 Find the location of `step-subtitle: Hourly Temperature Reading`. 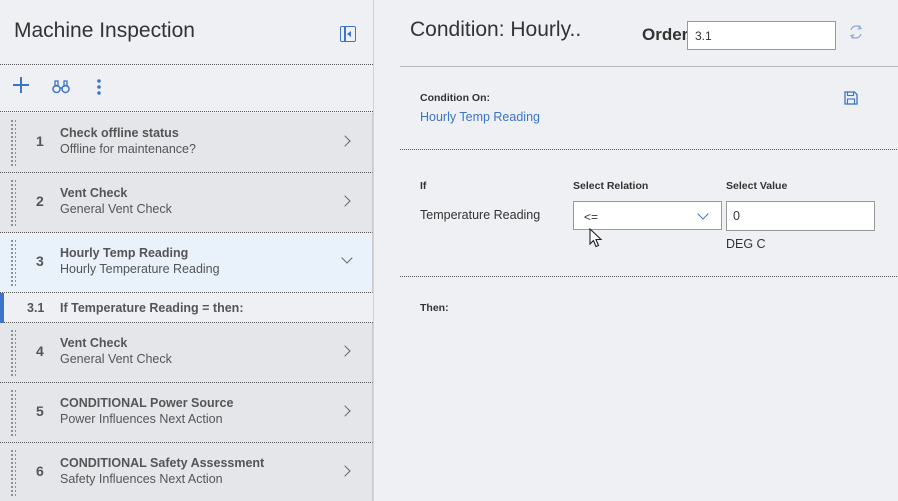

step-subtitle: Hourly Temperature Reading is located at coordinates (140, 269).